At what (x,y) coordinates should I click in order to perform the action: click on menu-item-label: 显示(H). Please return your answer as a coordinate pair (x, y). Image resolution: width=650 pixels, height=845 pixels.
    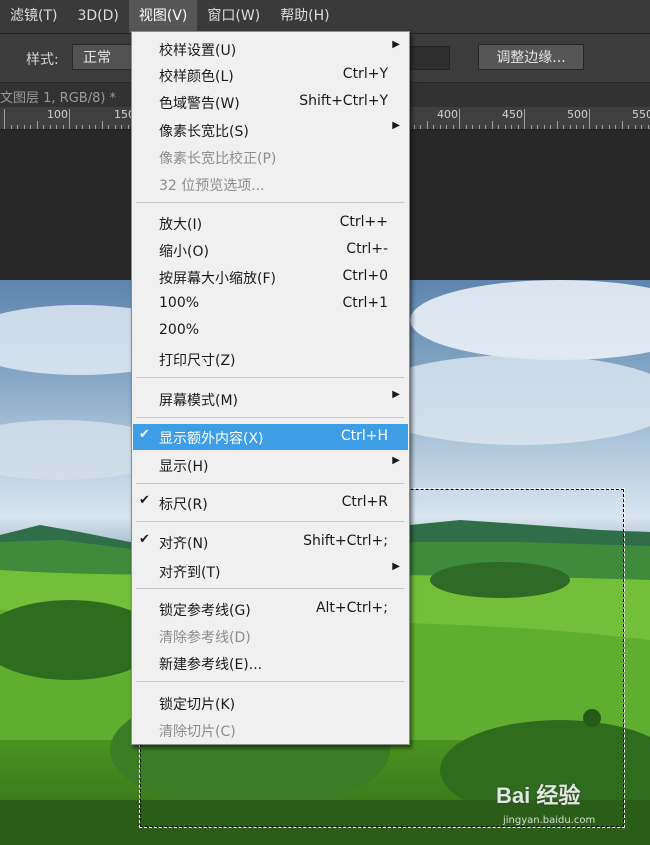
    Looking at the image, I should click on (184, 467).